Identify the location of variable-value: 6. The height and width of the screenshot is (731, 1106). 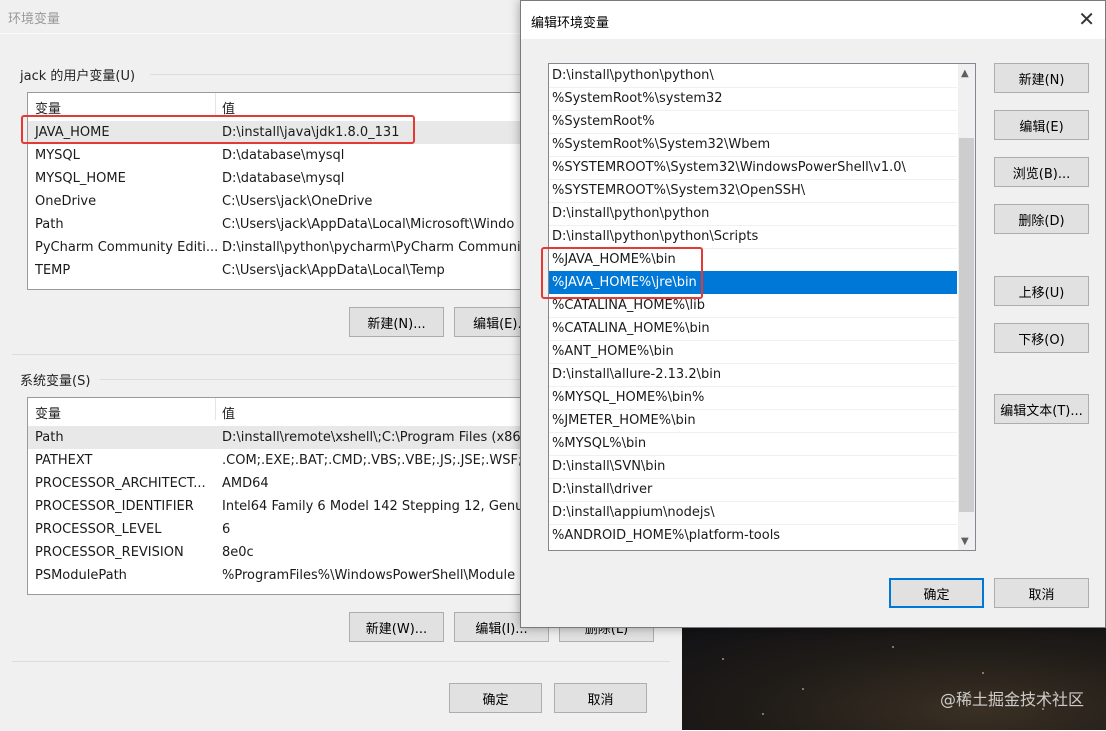
(226, 529).